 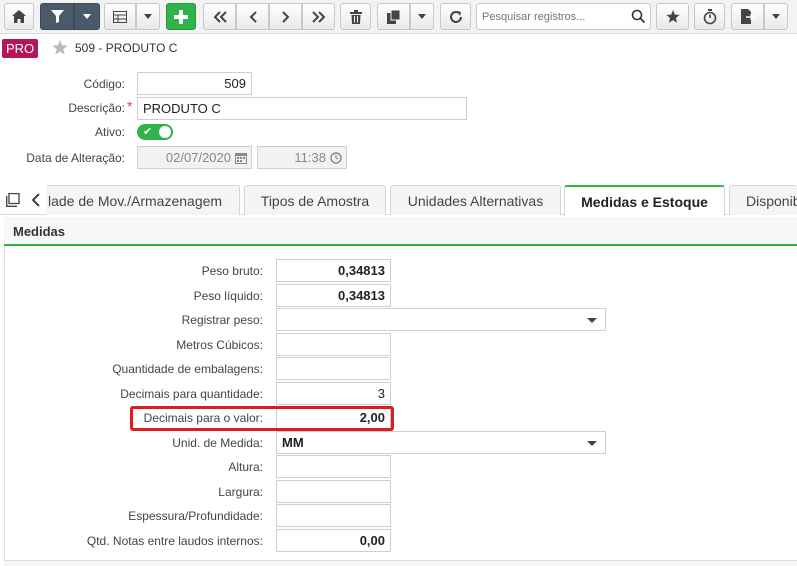 I want to click on previous-record-button, so click(x=252, y=16).